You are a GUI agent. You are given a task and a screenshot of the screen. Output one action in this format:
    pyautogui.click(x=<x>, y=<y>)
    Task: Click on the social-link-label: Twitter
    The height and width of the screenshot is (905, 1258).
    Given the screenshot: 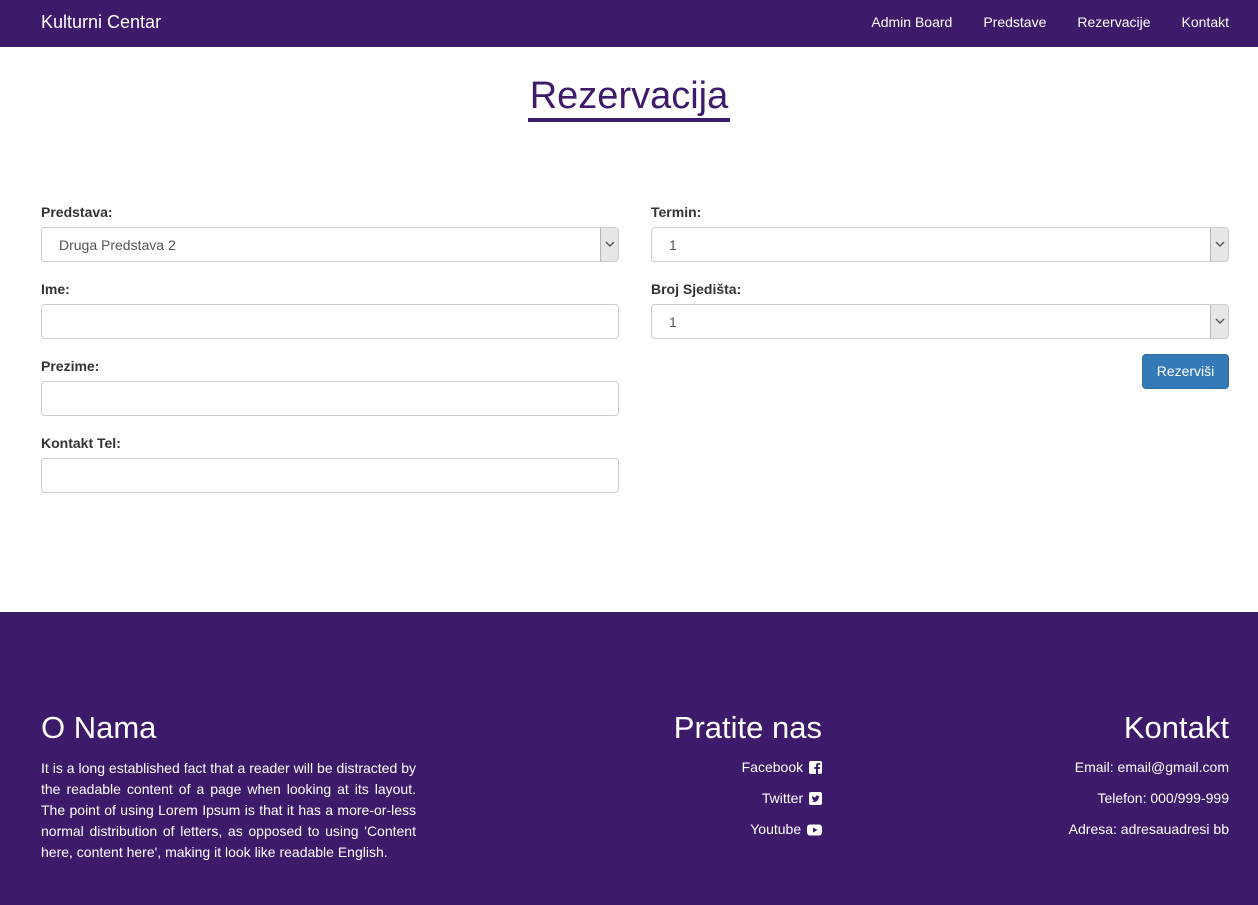 What is the action you would take?
    pyautogui.click(x=782, y=798)
    